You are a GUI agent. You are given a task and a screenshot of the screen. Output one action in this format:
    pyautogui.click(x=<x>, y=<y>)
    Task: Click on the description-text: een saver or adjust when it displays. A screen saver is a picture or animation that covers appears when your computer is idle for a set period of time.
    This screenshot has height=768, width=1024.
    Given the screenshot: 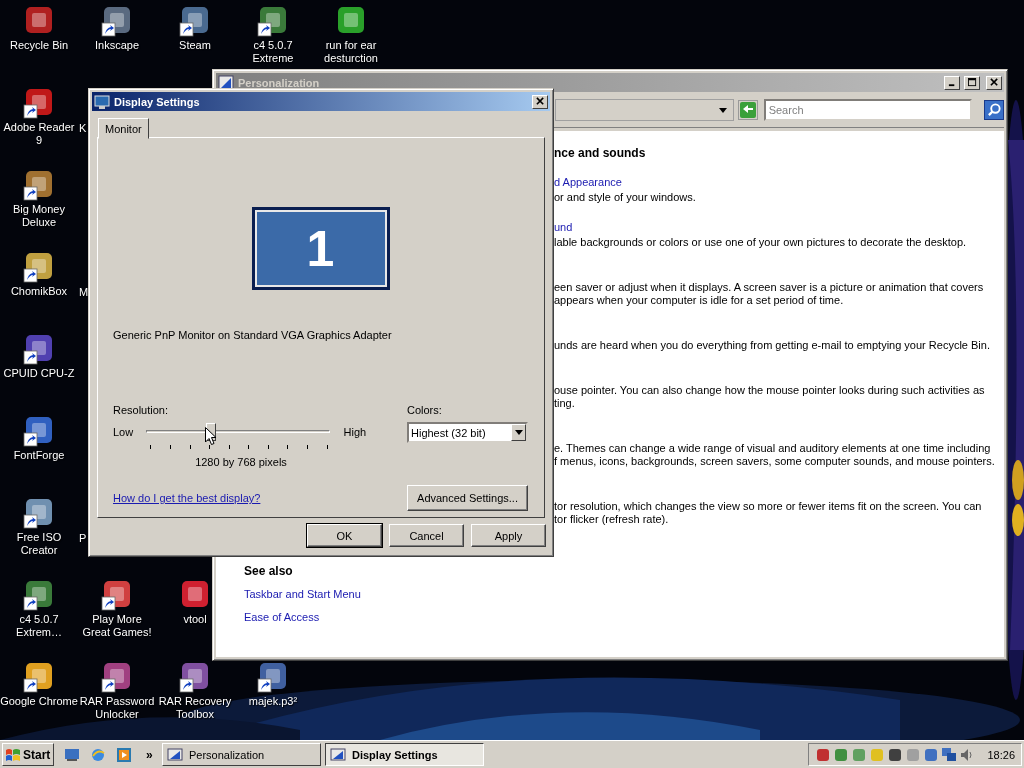 What is the action you would take?
    pyautogui.click(x=769, y=294)
    